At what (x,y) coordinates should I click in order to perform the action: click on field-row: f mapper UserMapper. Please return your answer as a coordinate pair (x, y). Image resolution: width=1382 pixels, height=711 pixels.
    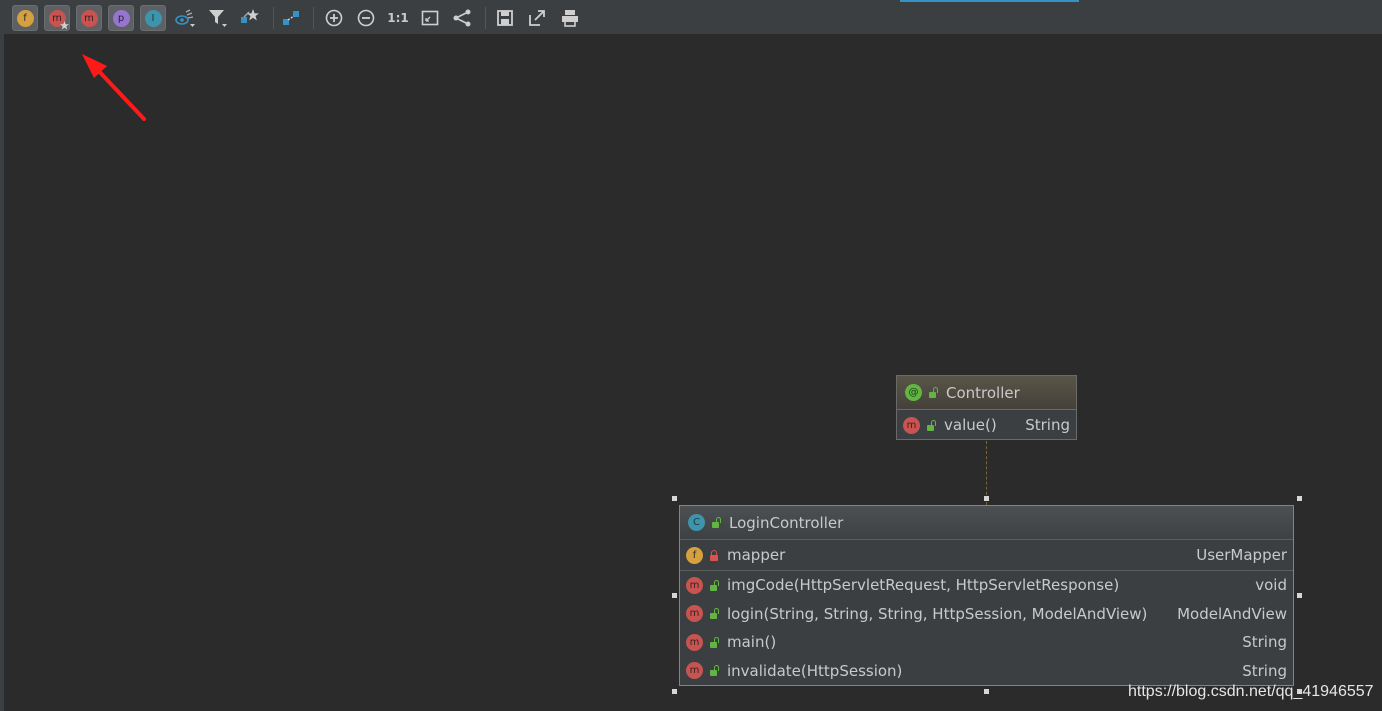
    Looking at the image, I should click on (986, 555).